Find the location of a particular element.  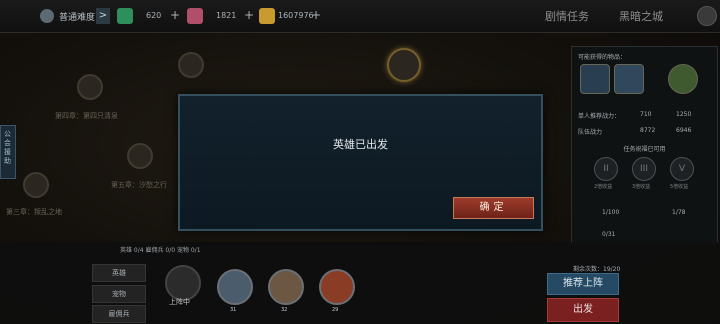

settings-icon is located at coordinates (707, 16).